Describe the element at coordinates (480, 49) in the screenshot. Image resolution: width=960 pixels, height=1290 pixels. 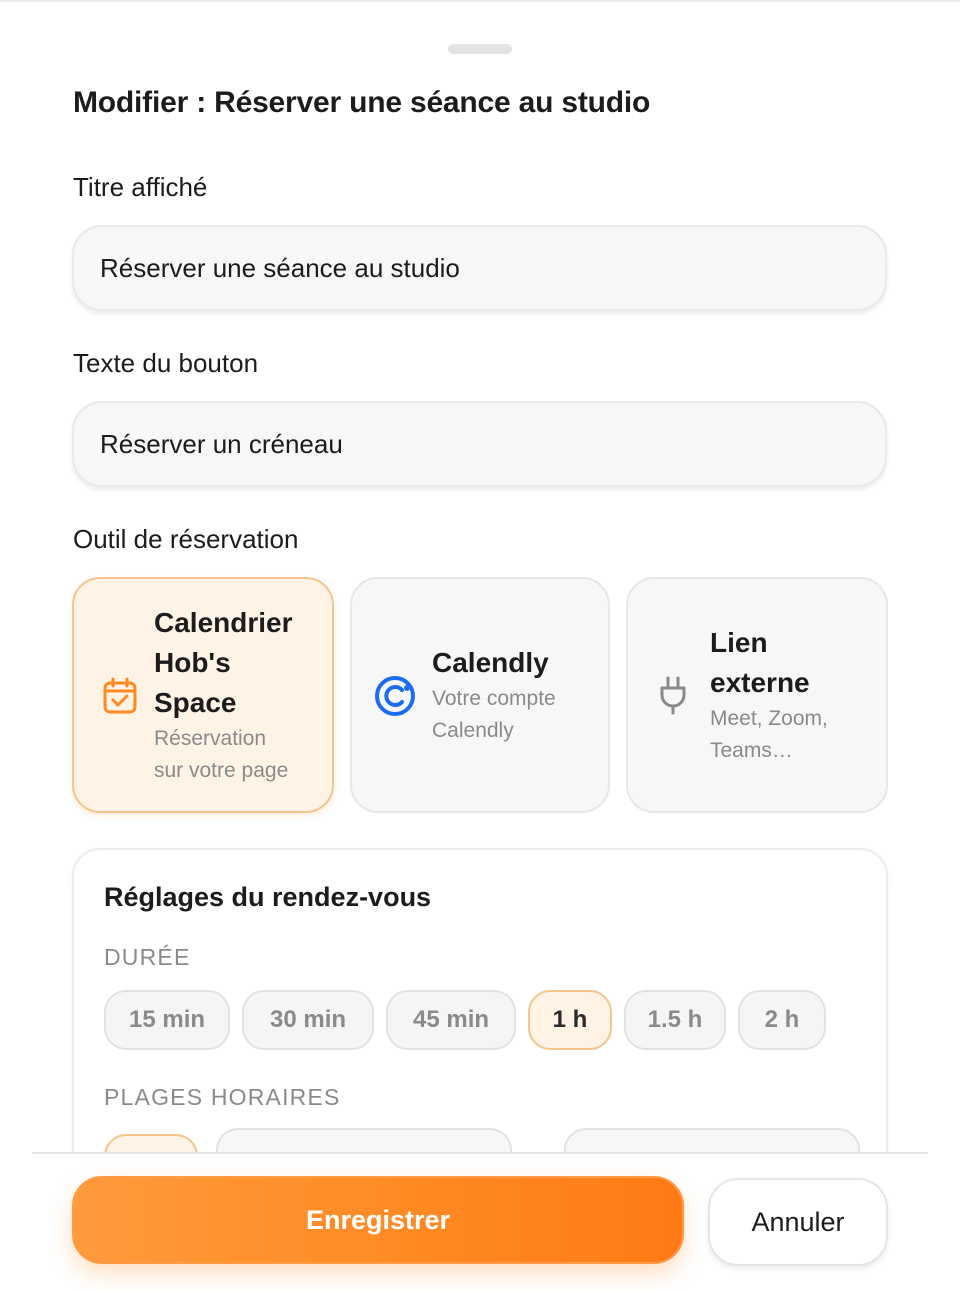
I see `sheet-grabber-handle` at that location.